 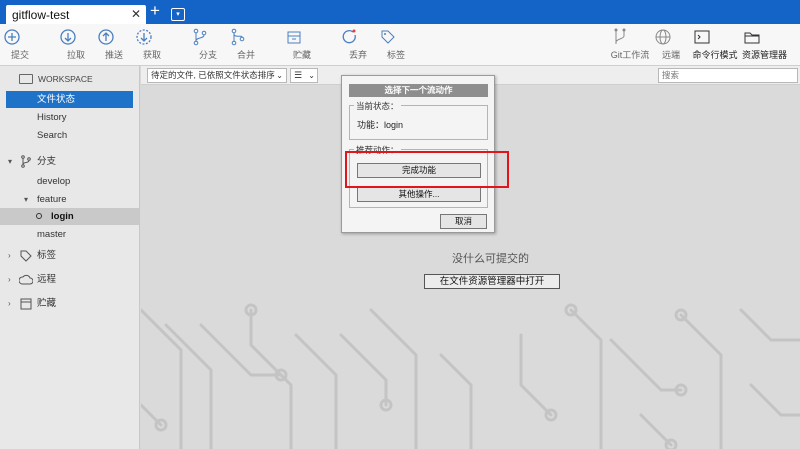 I want to click on search-input: 搜索, so click(x=728, y=75).